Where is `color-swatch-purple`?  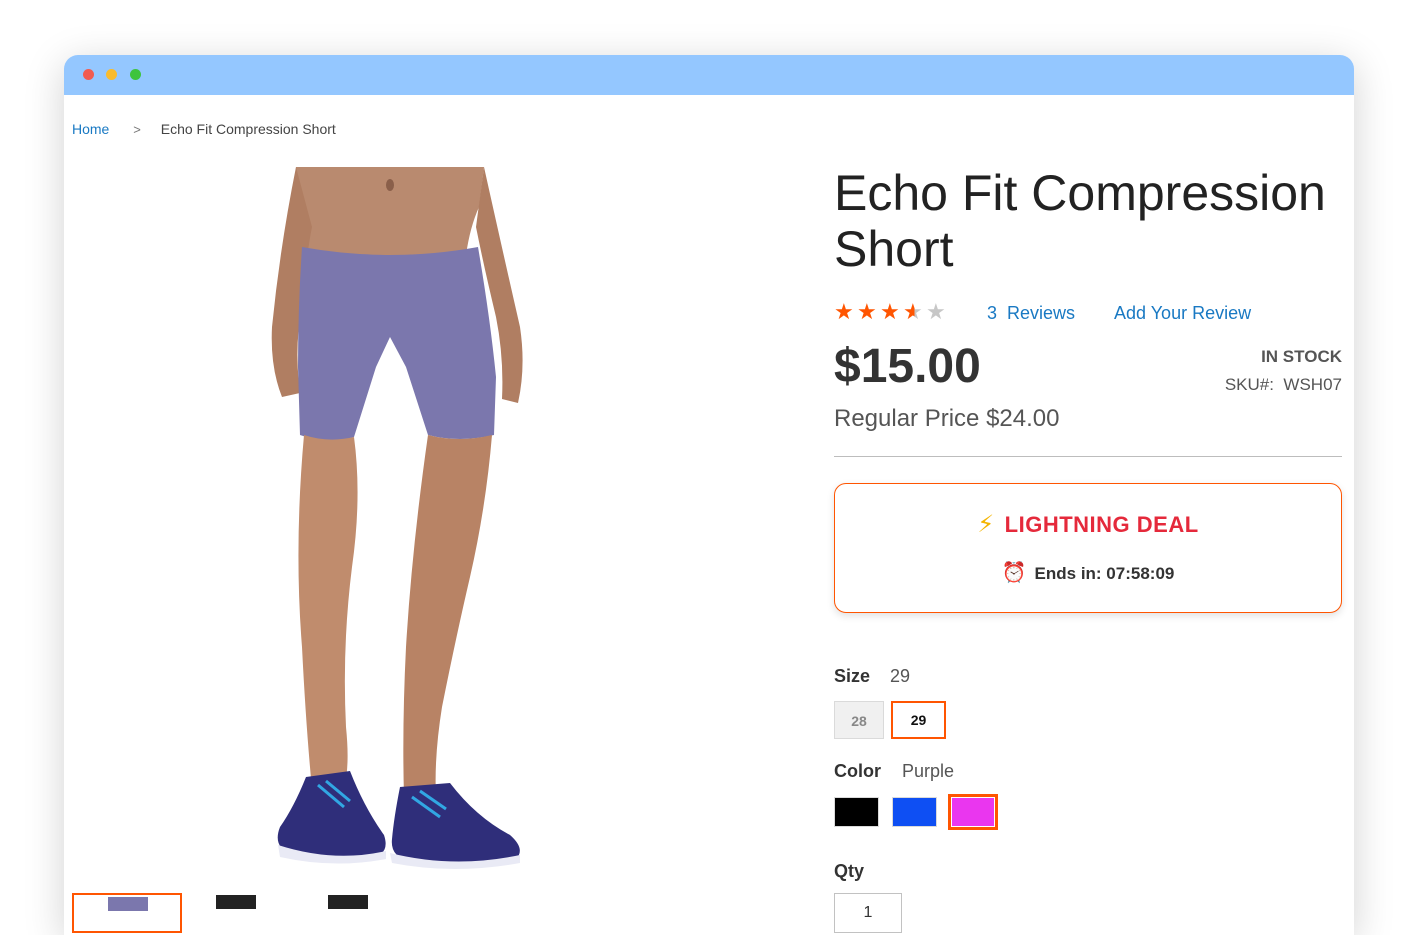 color-swatch-purple is located at coordinates (973, 812).